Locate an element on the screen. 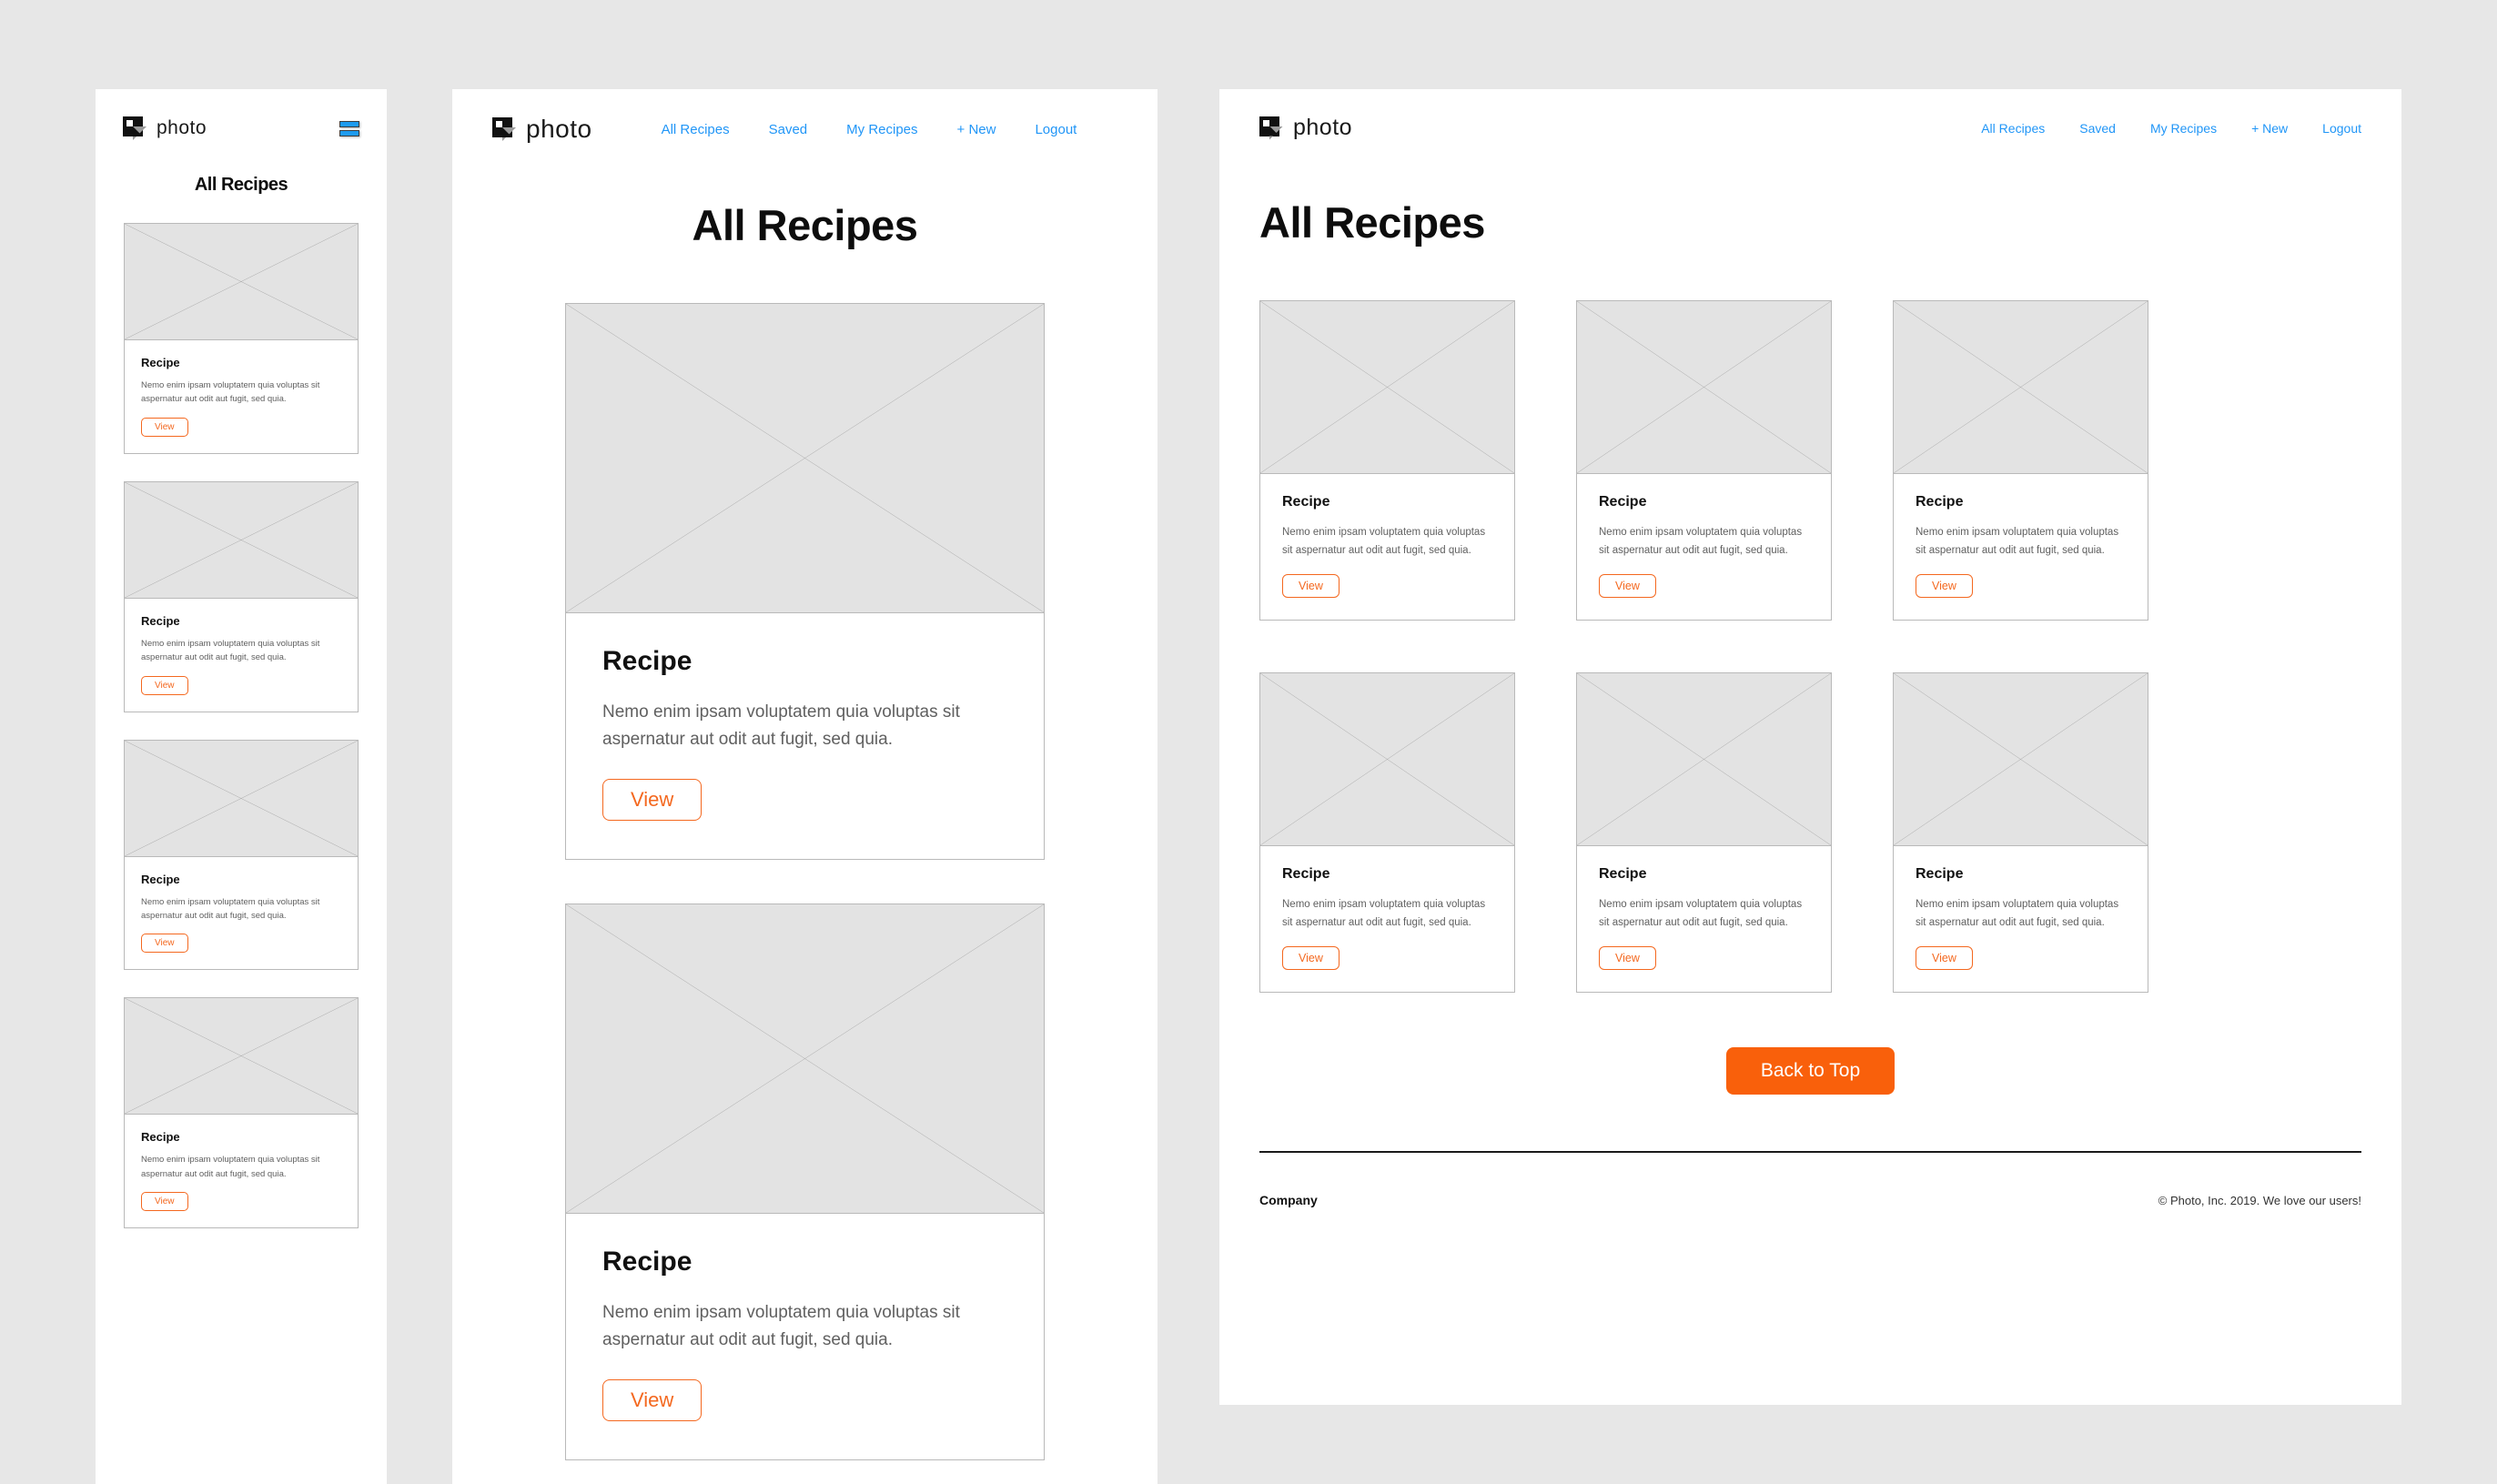  brand-logo-desktop: photo is located at coordinates (1305, 128).